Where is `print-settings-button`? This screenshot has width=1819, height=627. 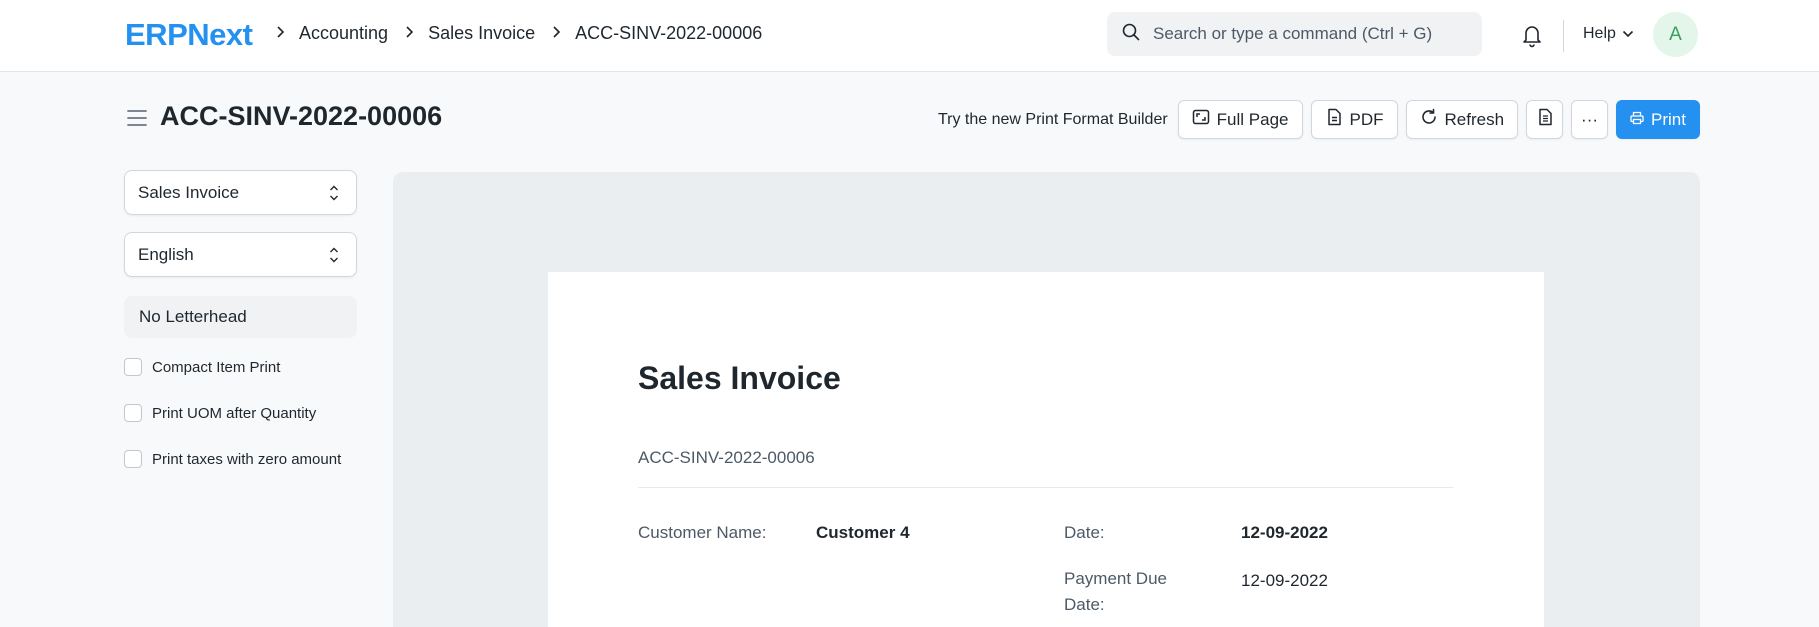 print-settings-button is located at coordinates (1545, 119).